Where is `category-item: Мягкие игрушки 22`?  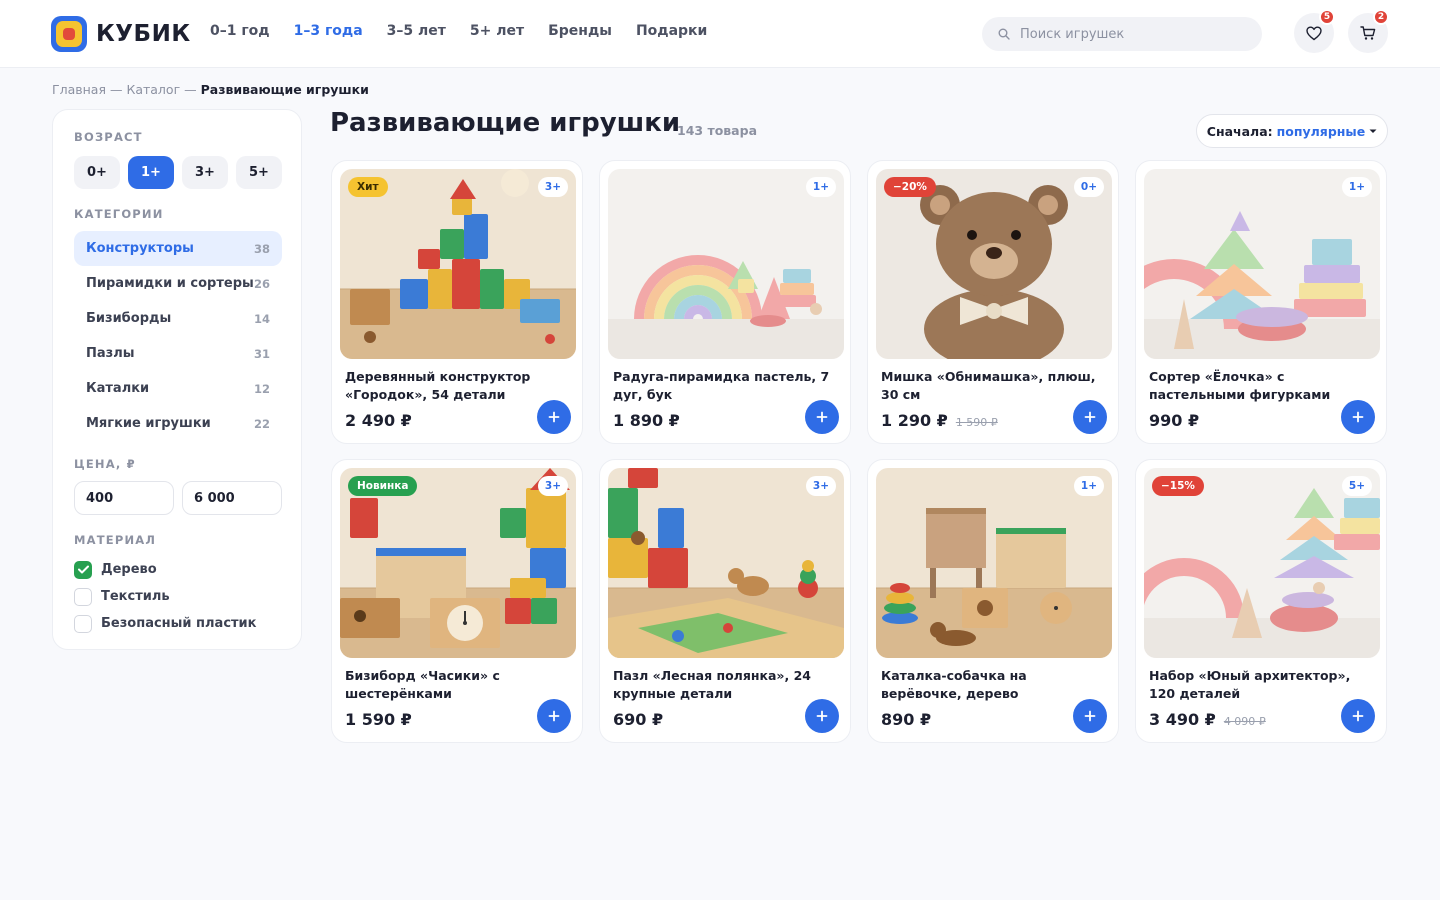
category-item: Мягкие игрушки 22 is located at coordinates (178, 423).